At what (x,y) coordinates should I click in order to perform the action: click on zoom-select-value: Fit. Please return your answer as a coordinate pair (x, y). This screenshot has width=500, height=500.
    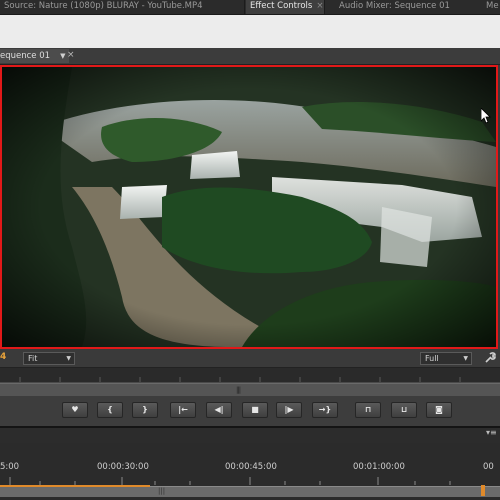
    Looking at the image, I should click on (33, 358).